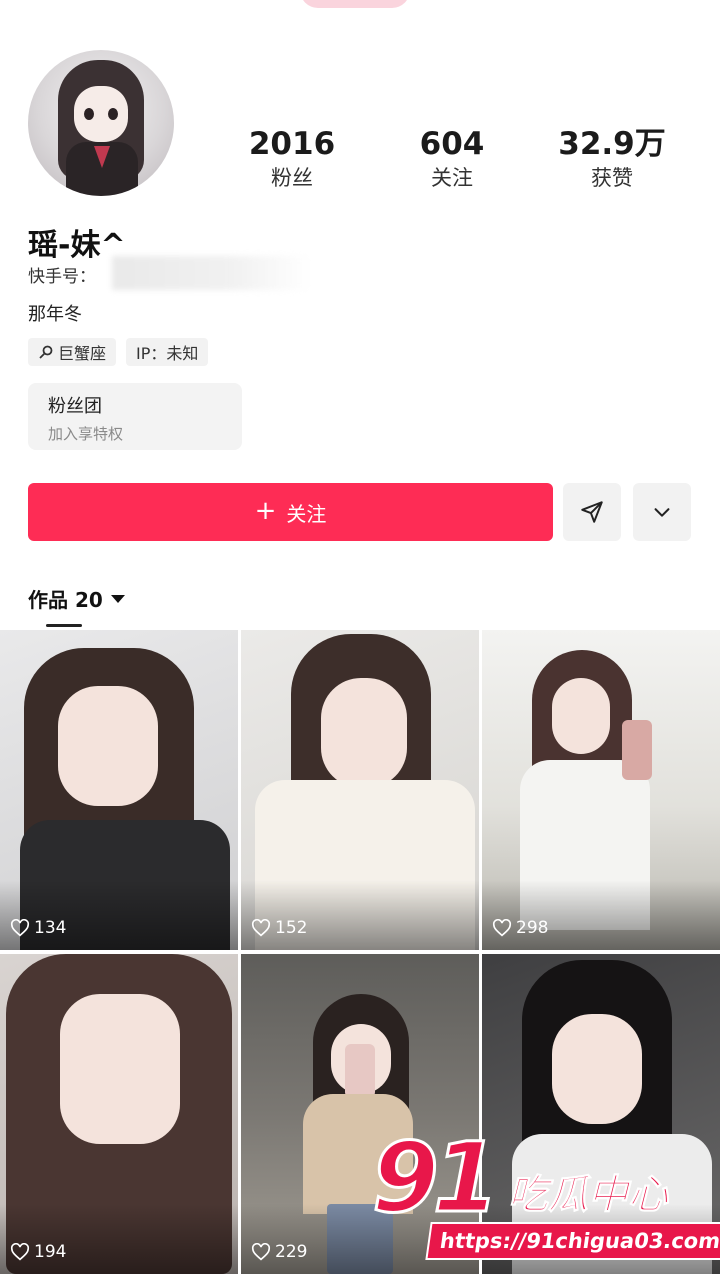  What do you see at coordinates (292, 178) in the screenshot?
I see `fans-label: 粉丝` at bounding box center [292, 178].